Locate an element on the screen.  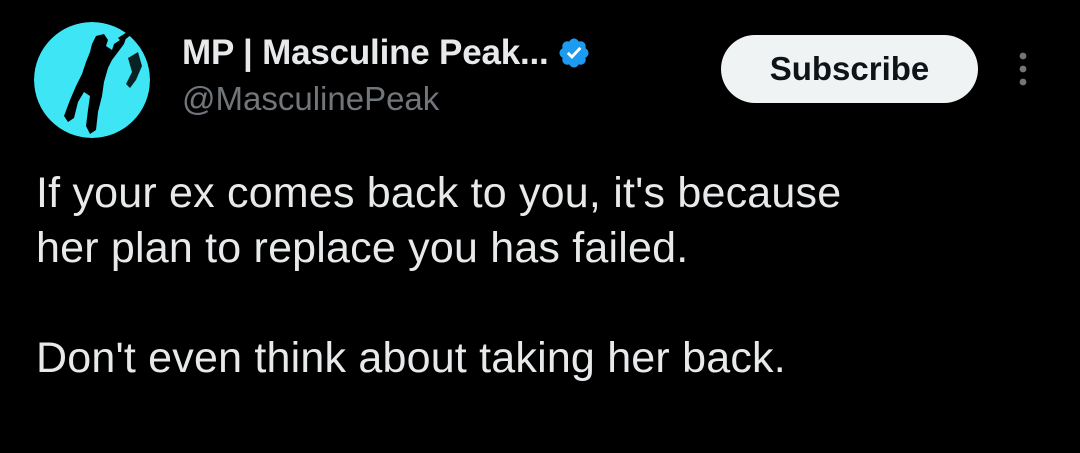
user-handle: @MasculinePeak is located at coordinates (386, 99).